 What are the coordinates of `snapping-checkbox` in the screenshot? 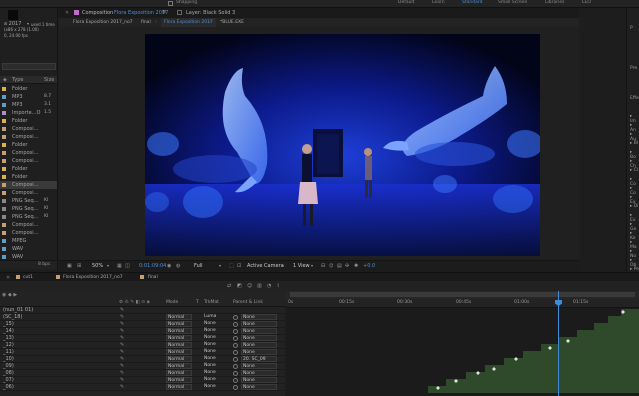 It's located at (170, 3).